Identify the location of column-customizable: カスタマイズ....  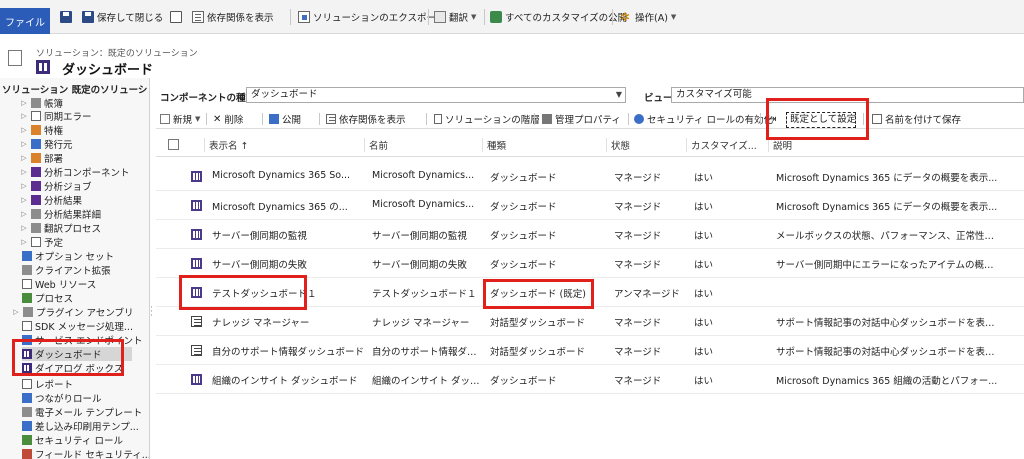
(727, 145).